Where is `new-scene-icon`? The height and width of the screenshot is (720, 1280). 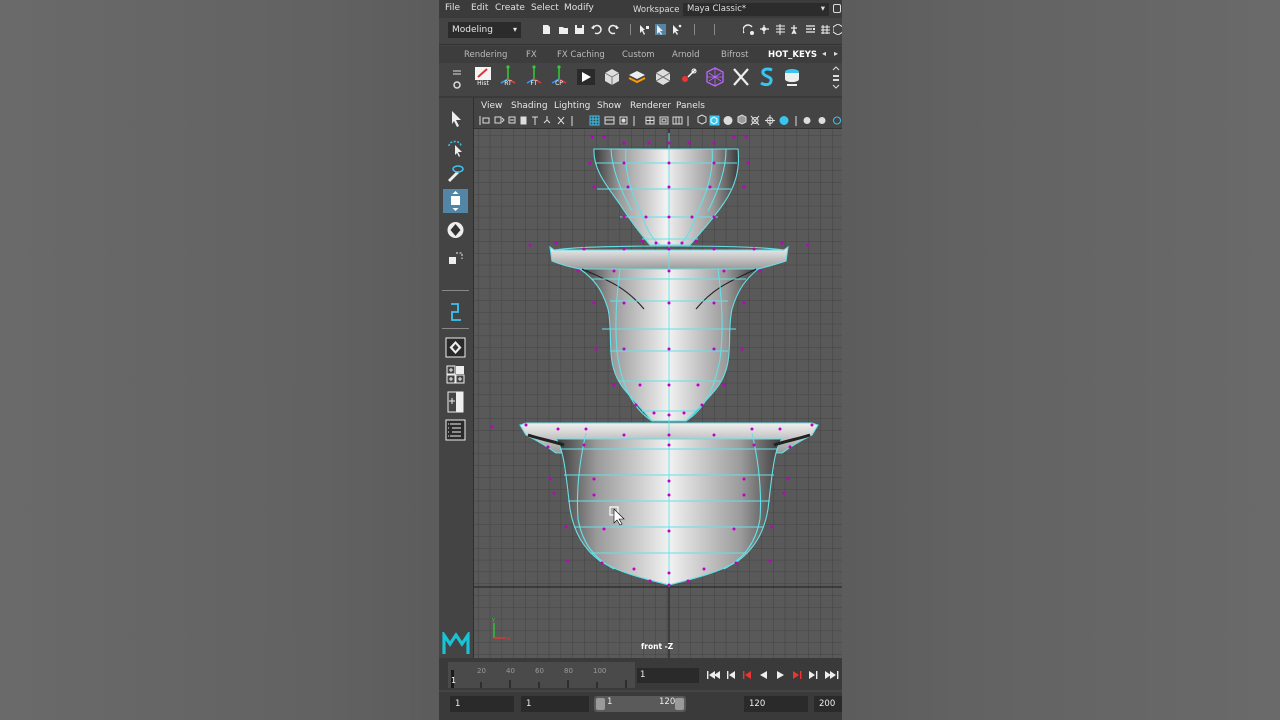 new-scene-icon is located at coordinates (546, 29).